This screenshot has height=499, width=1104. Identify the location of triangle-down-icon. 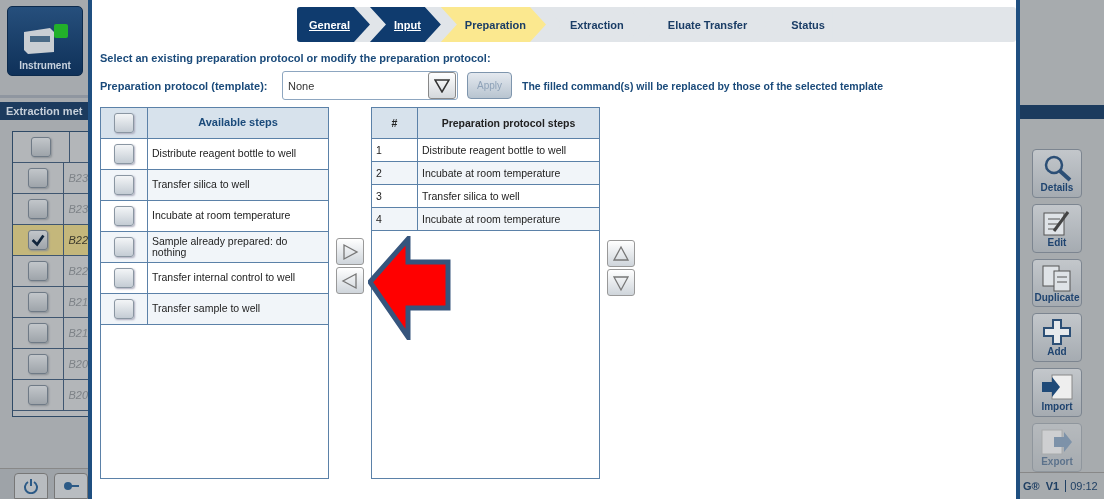
(621, 282).